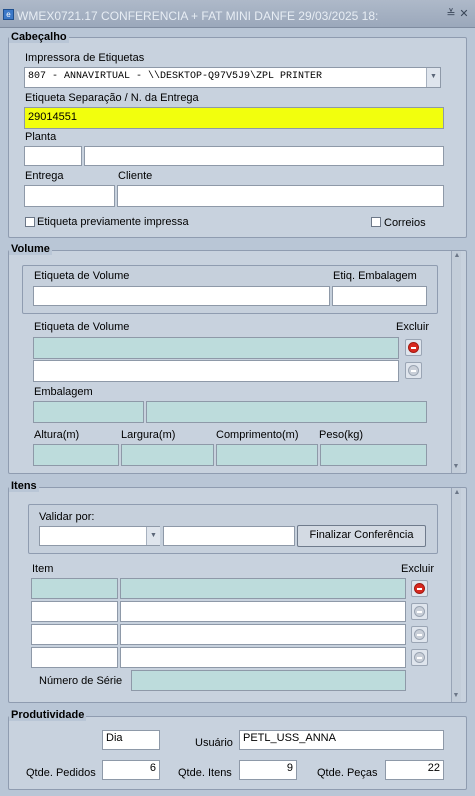 The height and width of the screenshot is (796, 475). Describe the element at coordinates (414, 770) in the screenshot. I see `pecas-field: 22` at that location.